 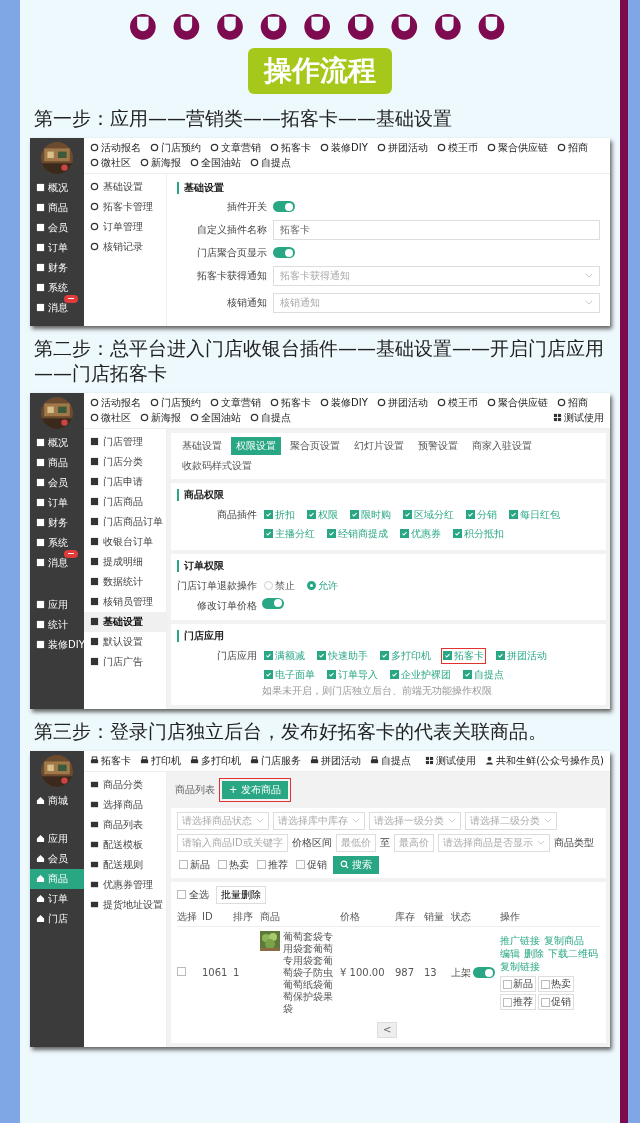 I want to click on nav-item: 门店服务, so click(x=275, y=760).